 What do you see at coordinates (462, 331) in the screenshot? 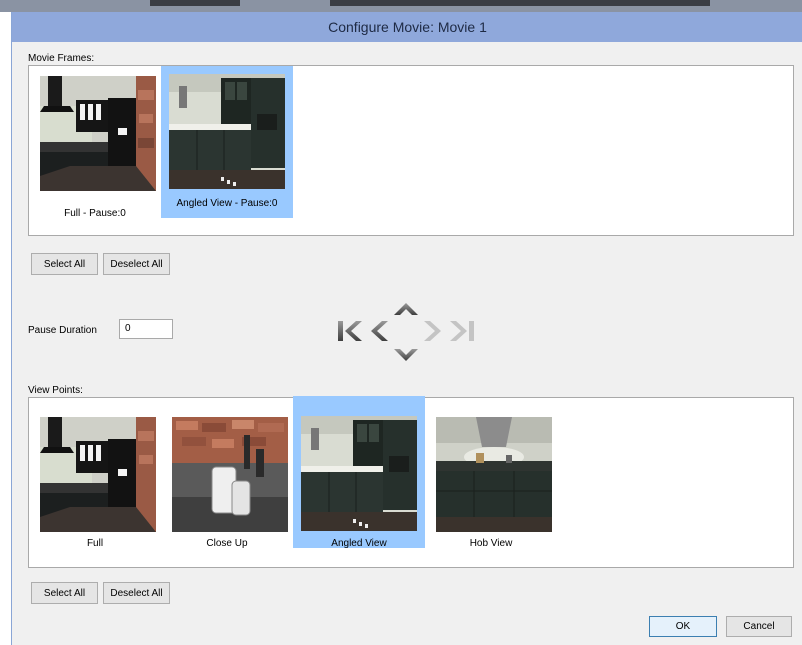
I see `last-frame-icon` at bounding box center [462, 331].